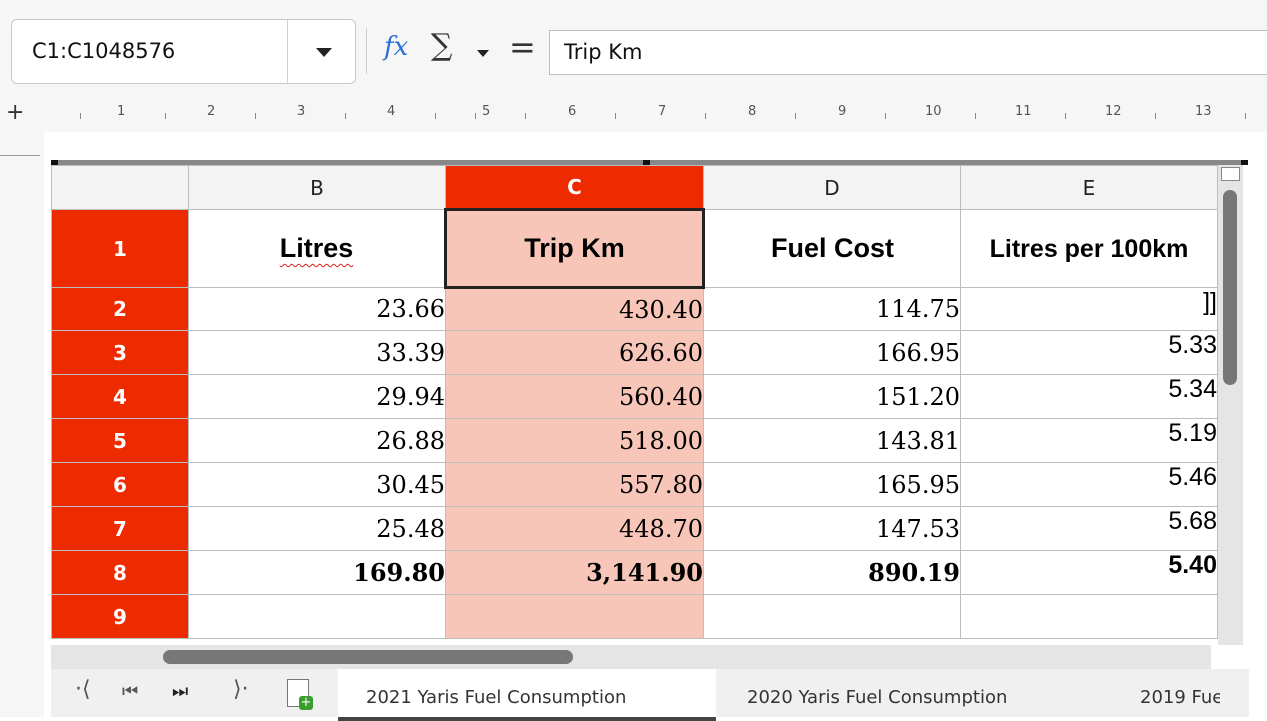 This screenshot has width=1267, height=721. I want to click on cell-trip-km: 560.40, so click(574, 396).